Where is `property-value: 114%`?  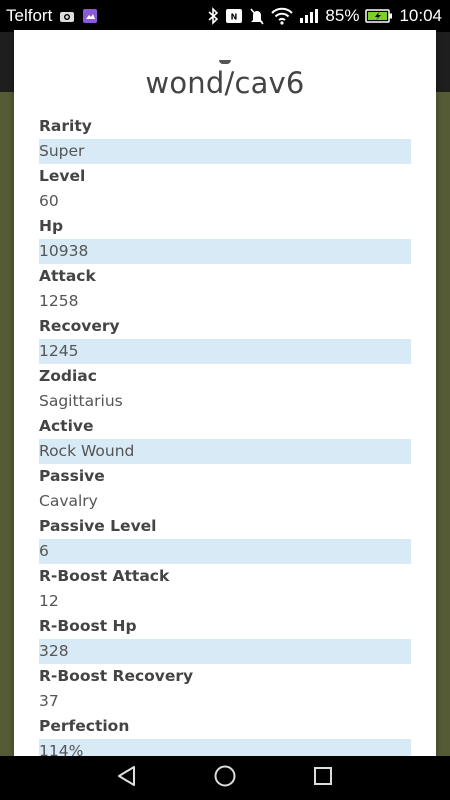 property-value: 114% is located at coordinates (225, 747).